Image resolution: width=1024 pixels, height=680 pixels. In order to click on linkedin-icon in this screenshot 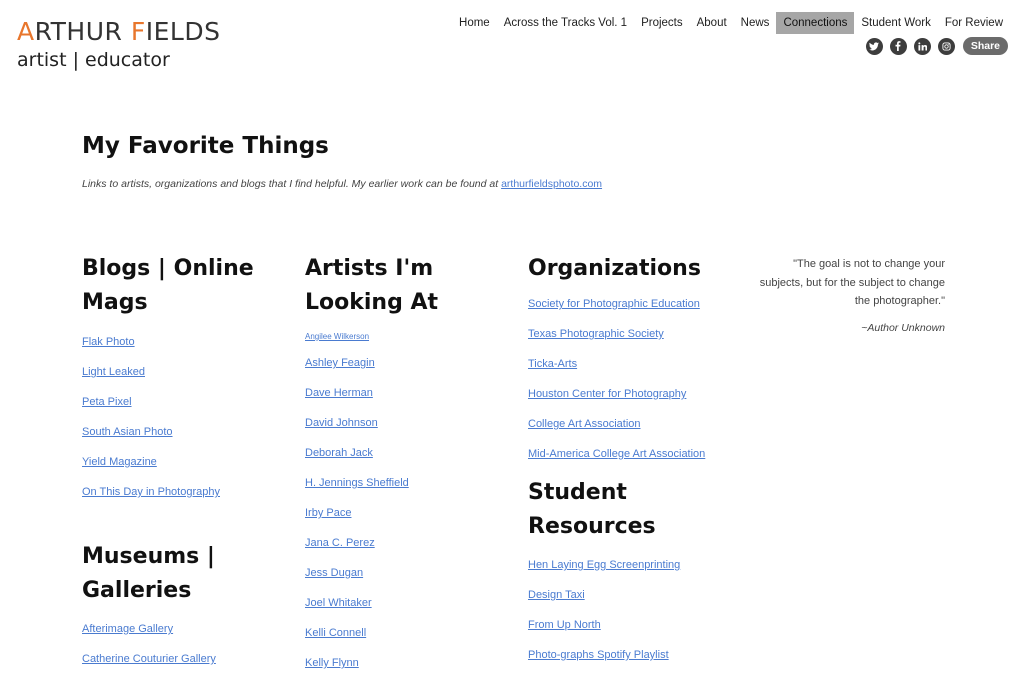, I will do `click(922, 46)`.